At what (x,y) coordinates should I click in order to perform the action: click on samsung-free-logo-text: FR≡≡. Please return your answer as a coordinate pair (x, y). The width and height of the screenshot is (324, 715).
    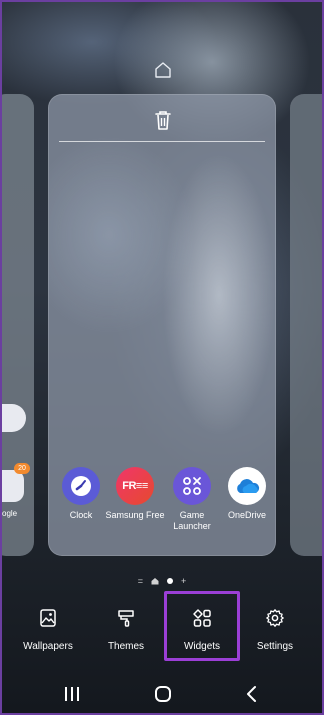
    Looking at the image, I should click on (135, 486).